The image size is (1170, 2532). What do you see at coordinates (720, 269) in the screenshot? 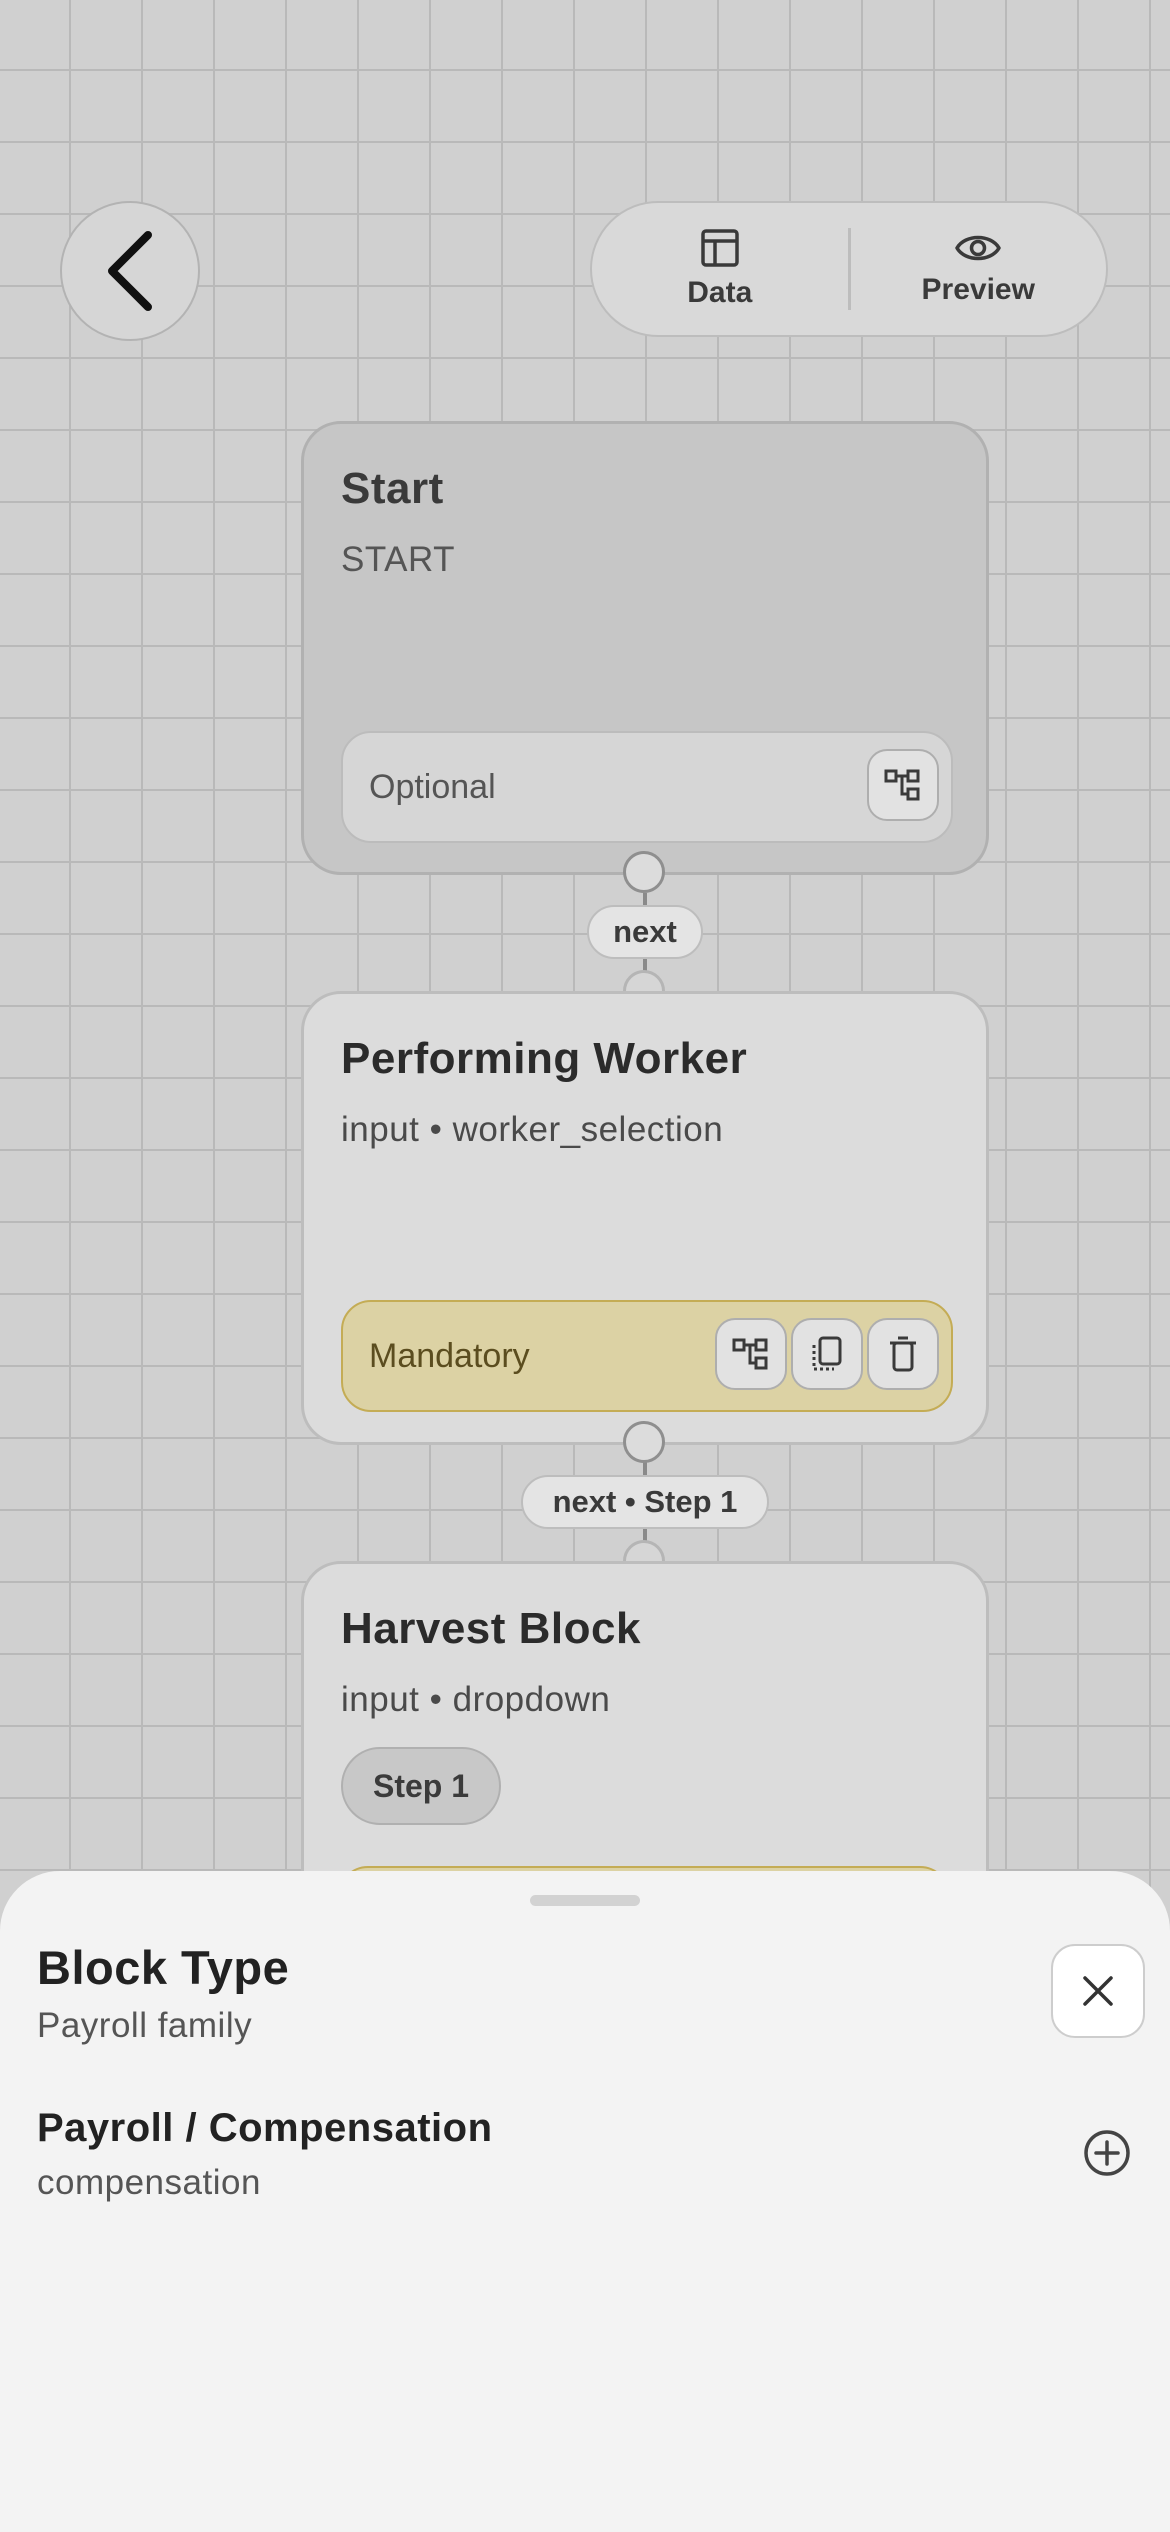
I see `data-button: Data` at bounding box center [720, 269].